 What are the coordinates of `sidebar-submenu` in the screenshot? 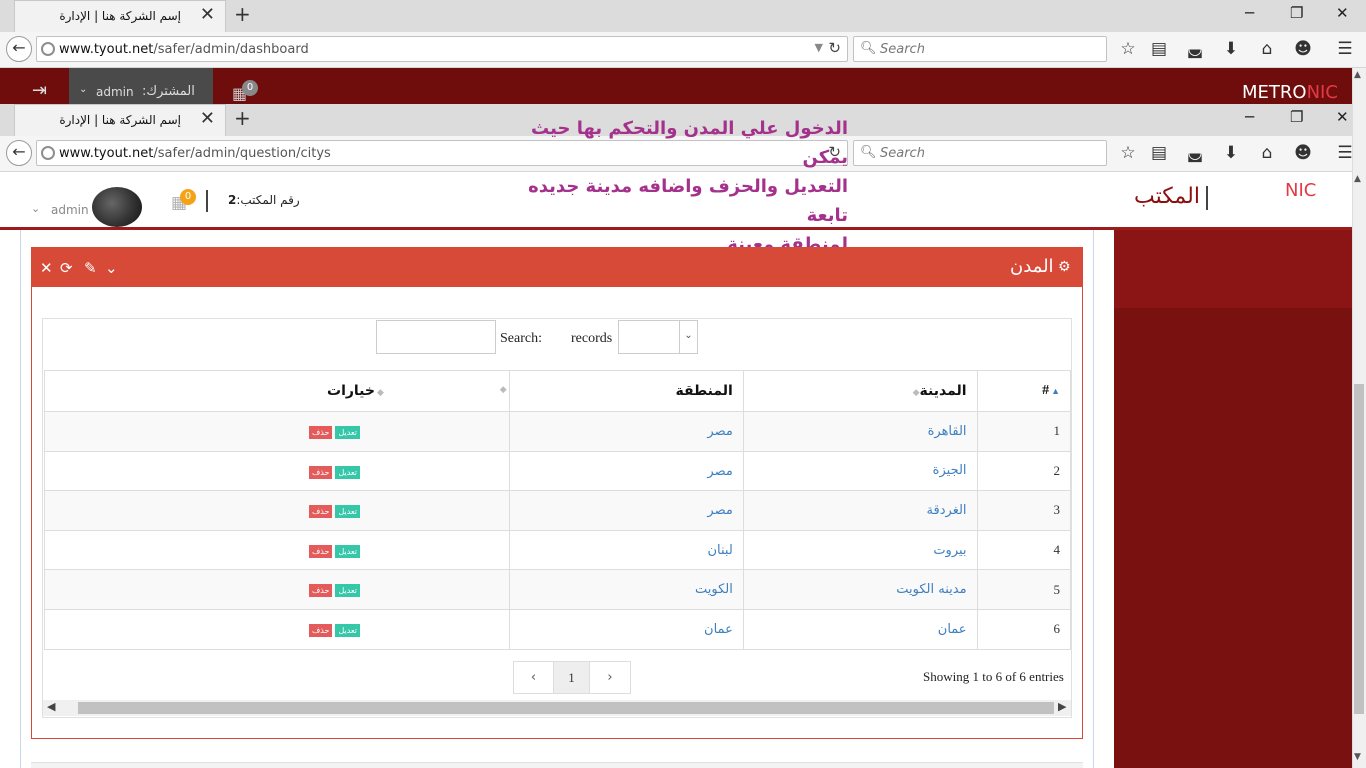 It's located at (1233, 269).